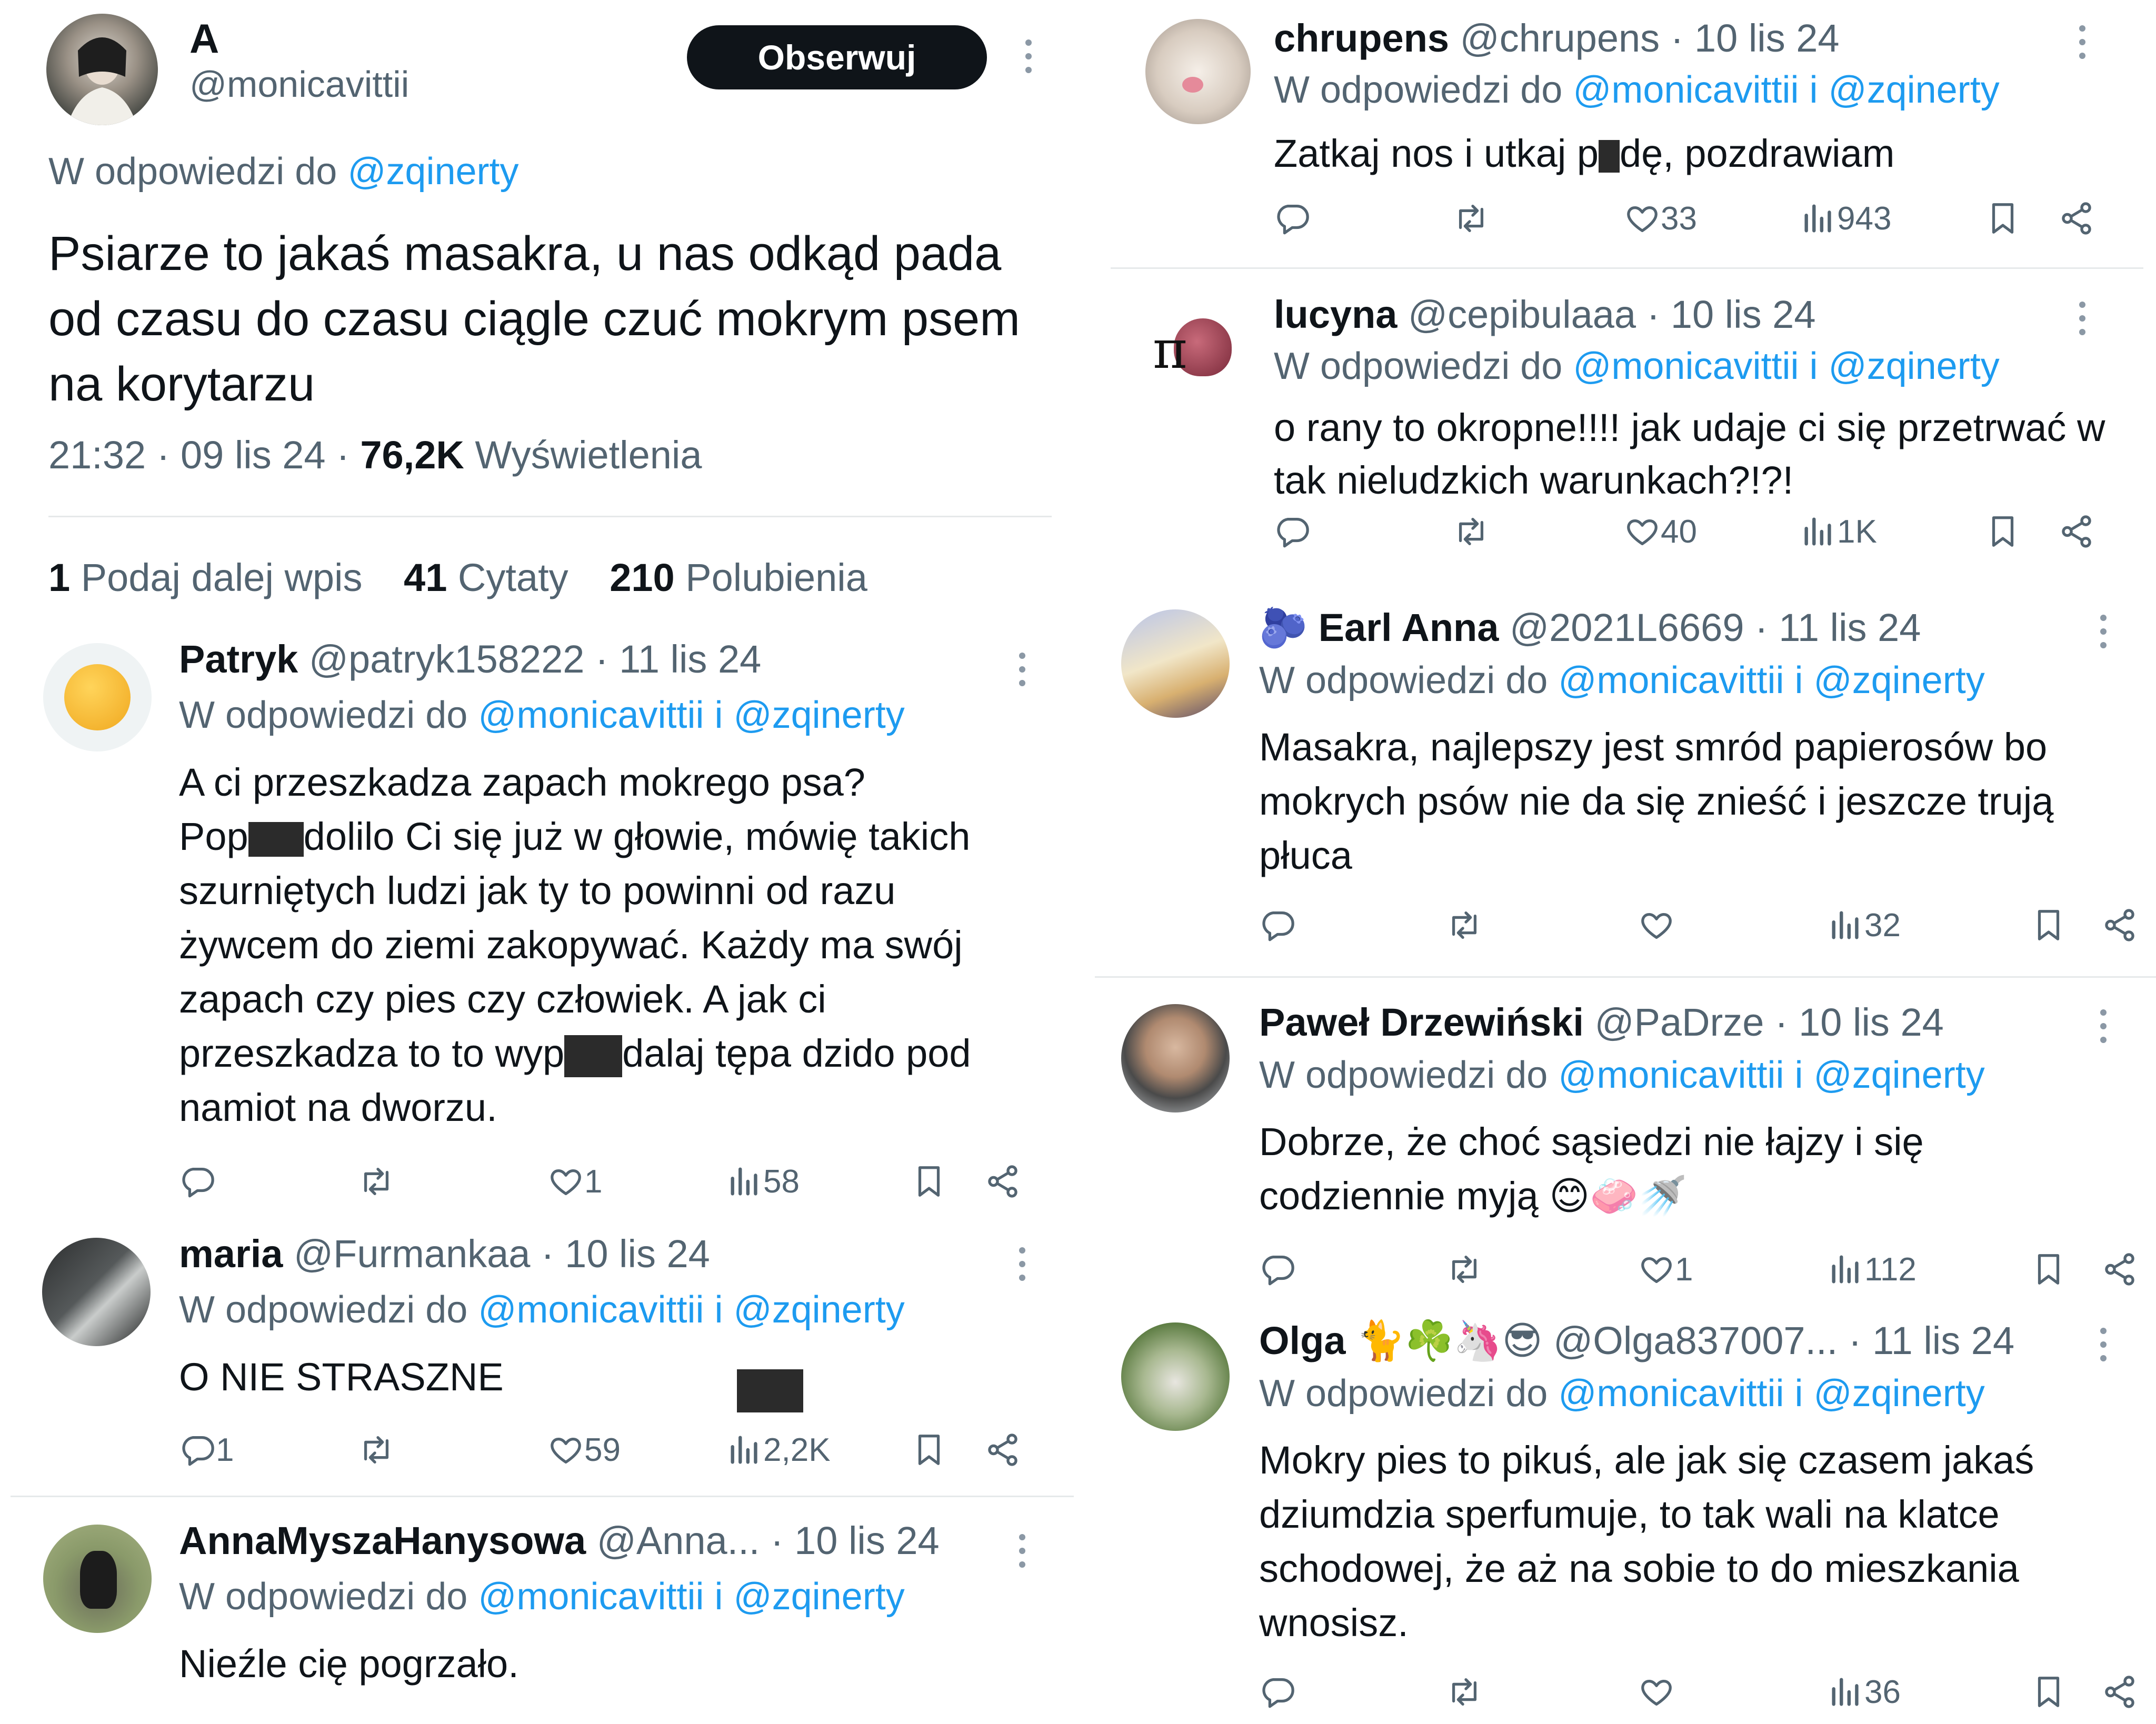 The width and height of the screenshot is (2156, 1724). I want to click on stat-quotes: 41 Cytaty, so click(486, 577).